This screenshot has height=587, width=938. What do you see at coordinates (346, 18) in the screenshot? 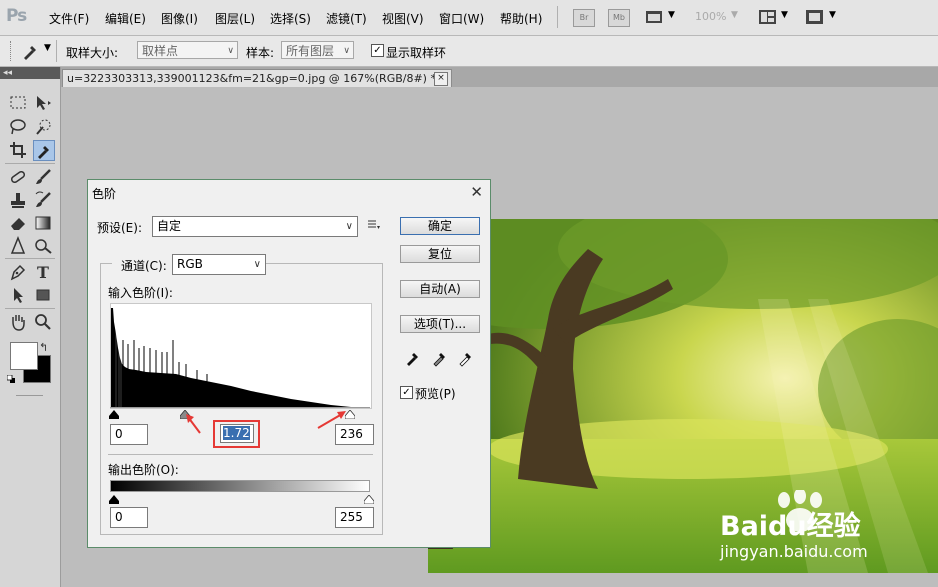
I see `menu-filter: 滤镜(T)` at bounding box center [346, 18].